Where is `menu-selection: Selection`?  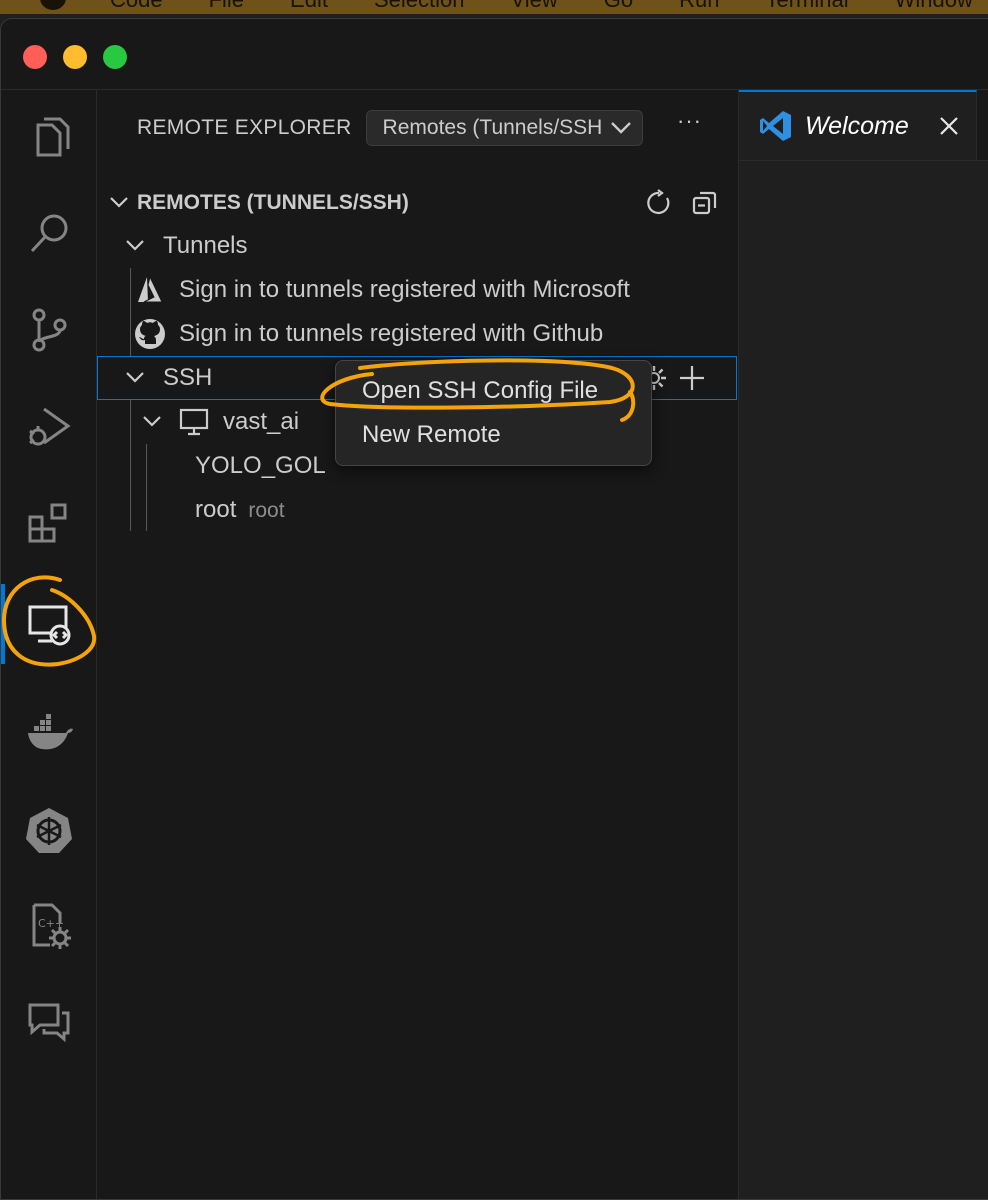
menu-selection: Selection is located at coordinates (419, 6).